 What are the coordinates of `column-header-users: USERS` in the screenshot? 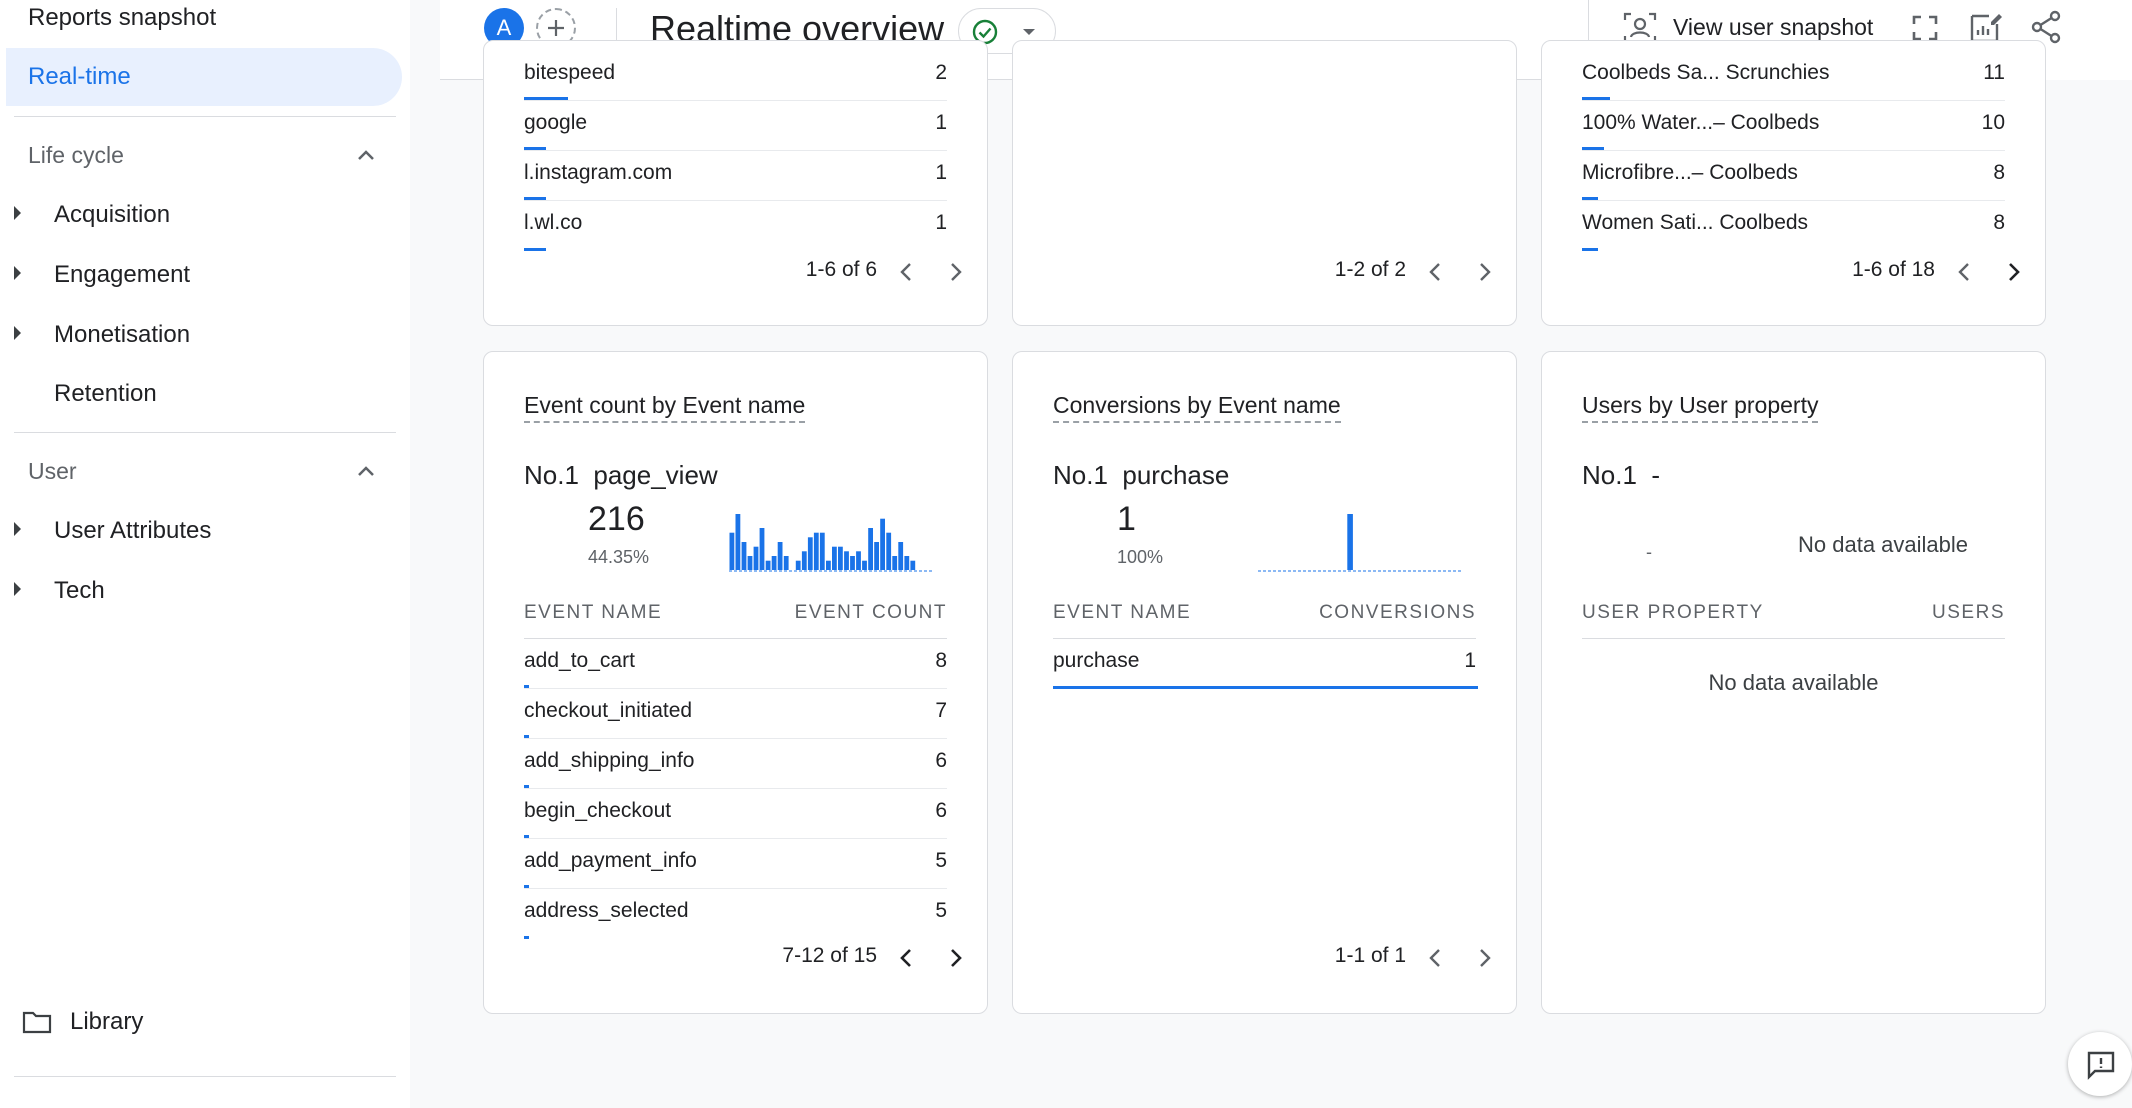 It's located at (1968, 613).